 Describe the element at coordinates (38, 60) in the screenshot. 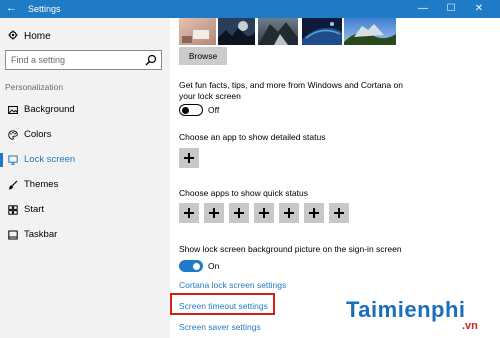

I see `search-placeholder: Find a setting` at that location.